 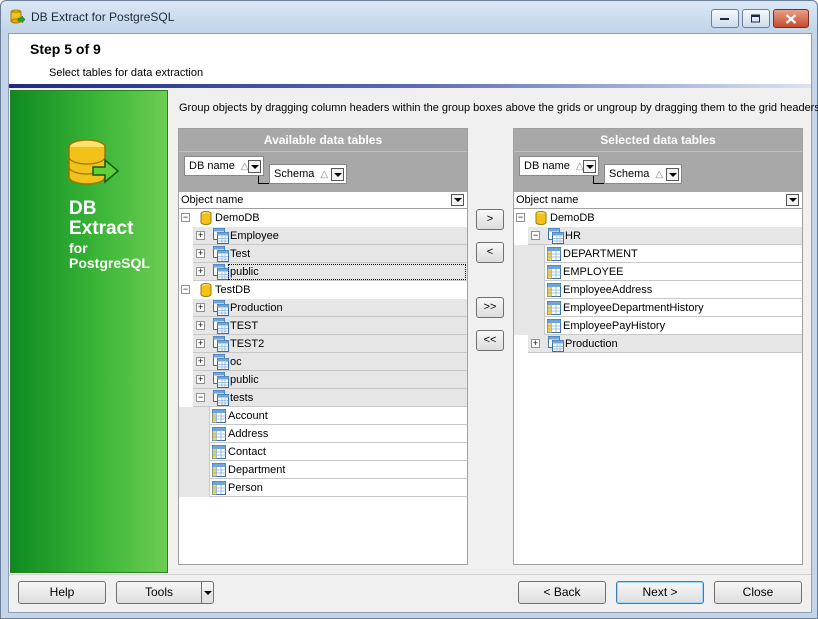 What do you see at coordinates (410, 86) in the screenshot?
I see `header-divider` at bounding box center [410, 86].